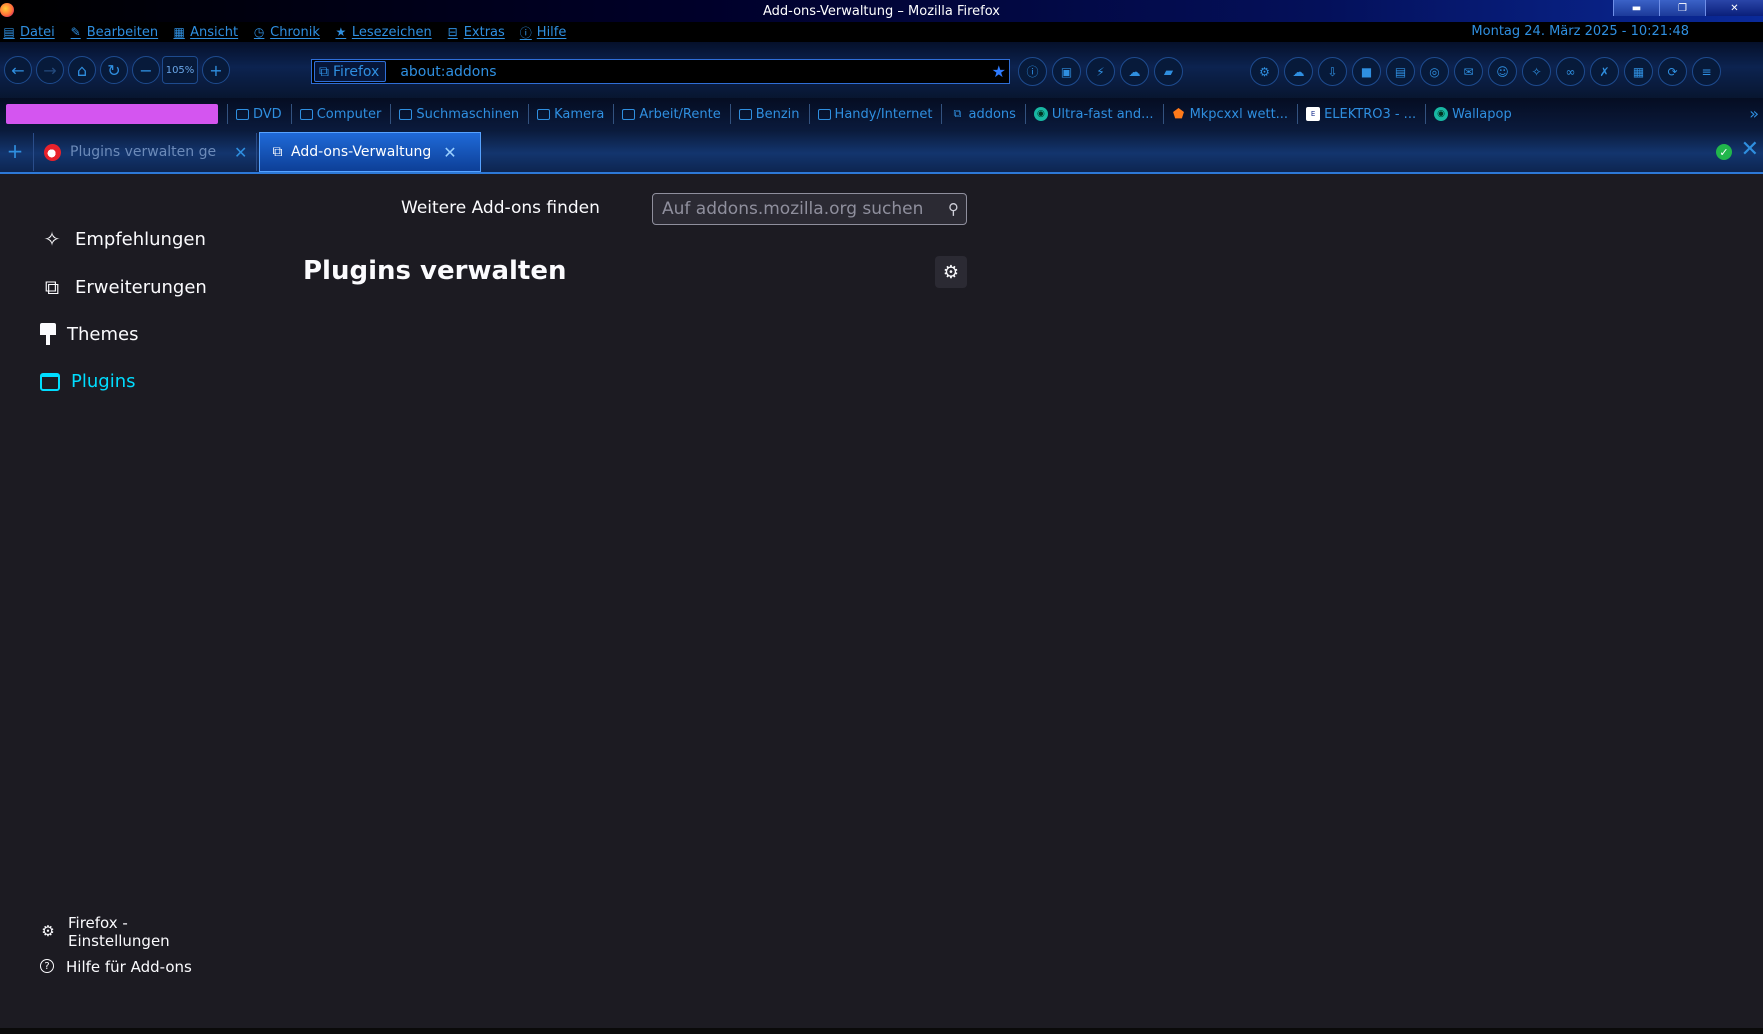 The width and height of the screenshot is (1763, 1034). What do you see at coordinates (116, 967) in the screenshot?
I see `addons-help-link: ? Hilfe für Add-ons` at bounding box center [116, 967].